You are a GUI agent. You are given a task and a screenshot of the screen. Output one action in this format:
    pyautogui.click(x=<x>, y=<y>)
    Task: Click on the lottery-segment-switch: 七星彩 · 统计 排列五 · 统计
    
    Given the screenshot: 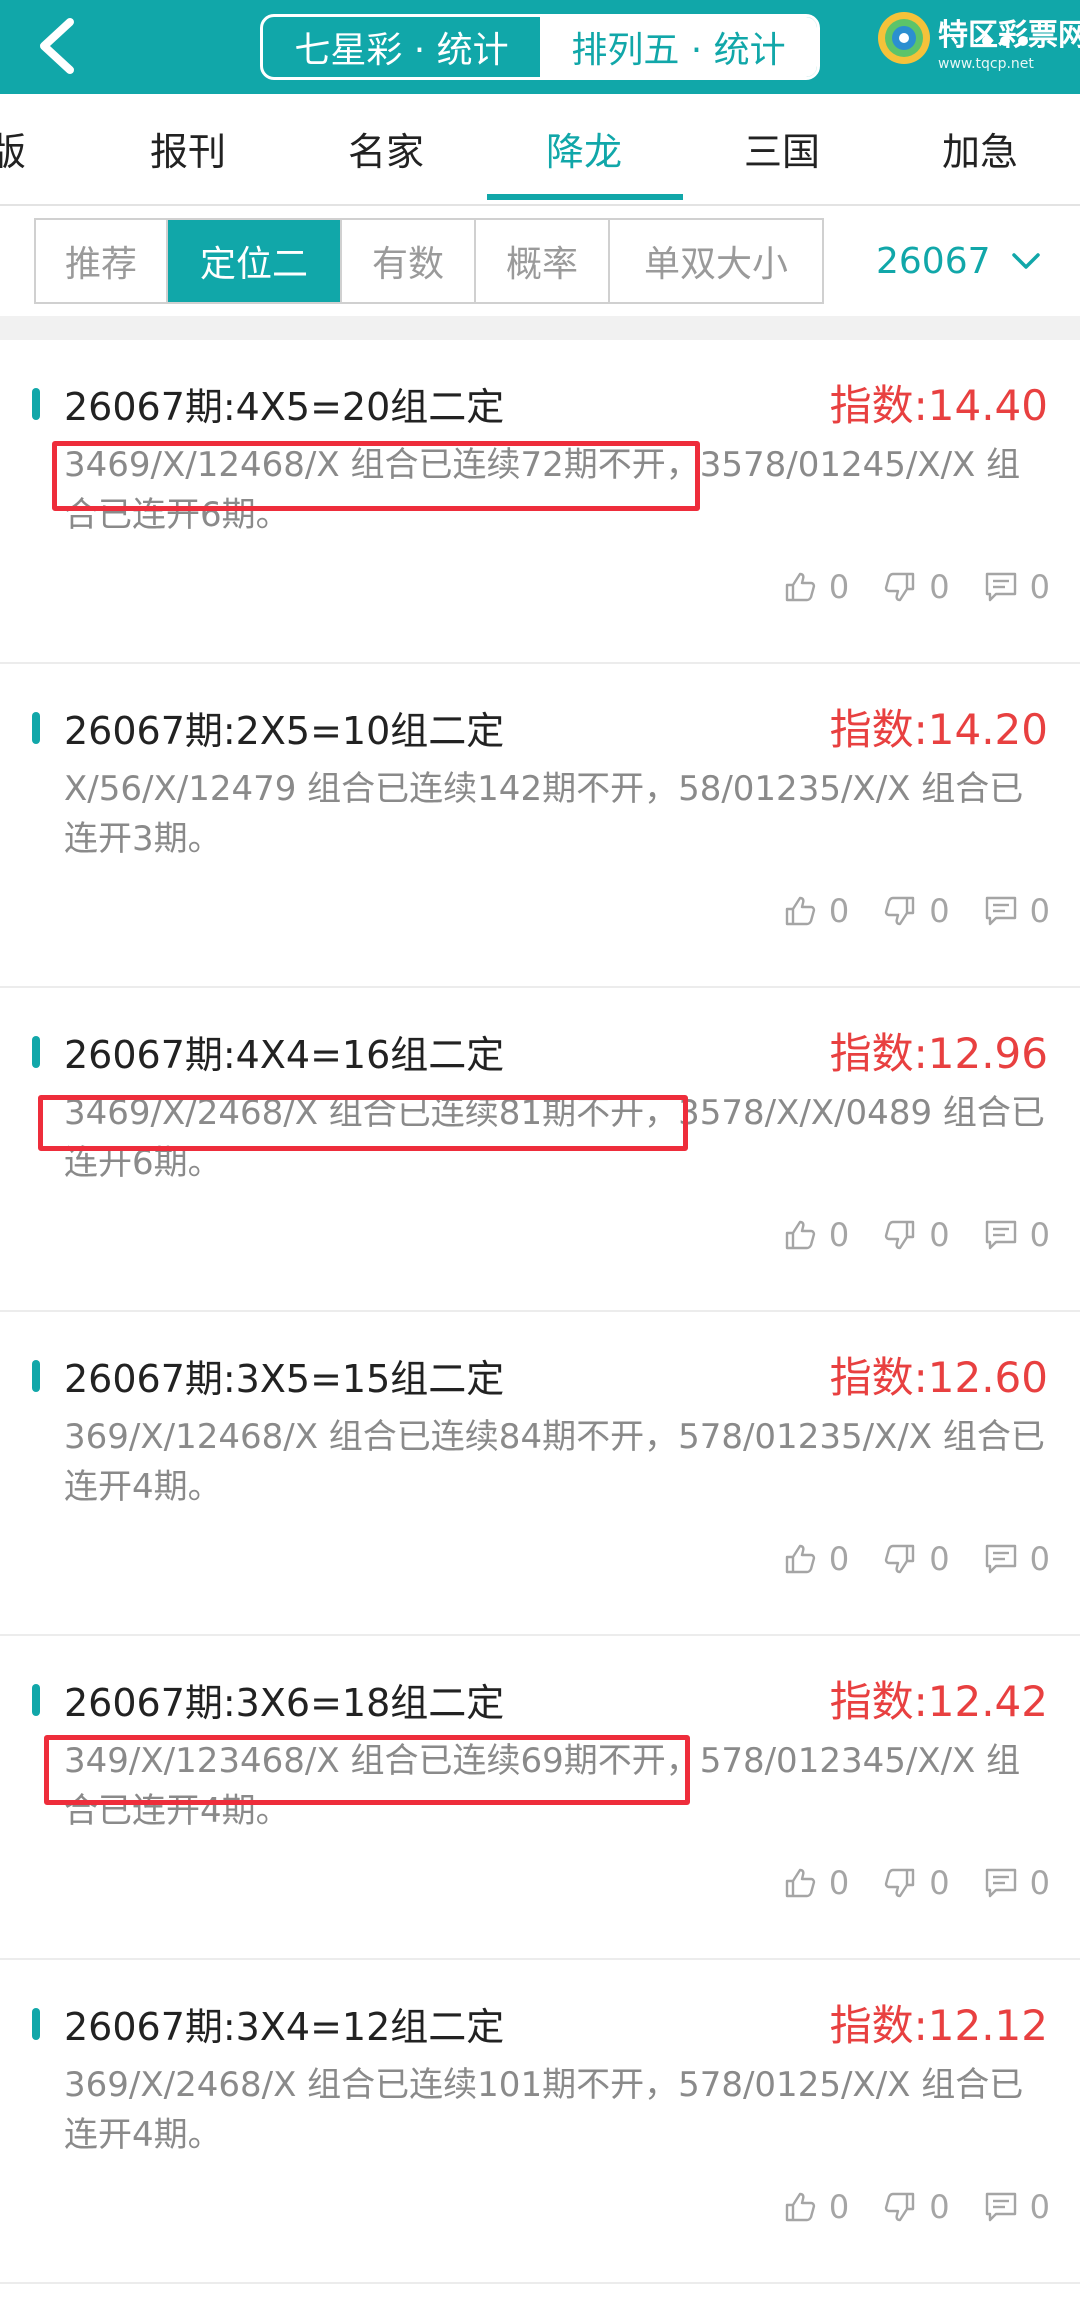 What is the action you would take?
    pyautogui.click(x=540, y=47)
    